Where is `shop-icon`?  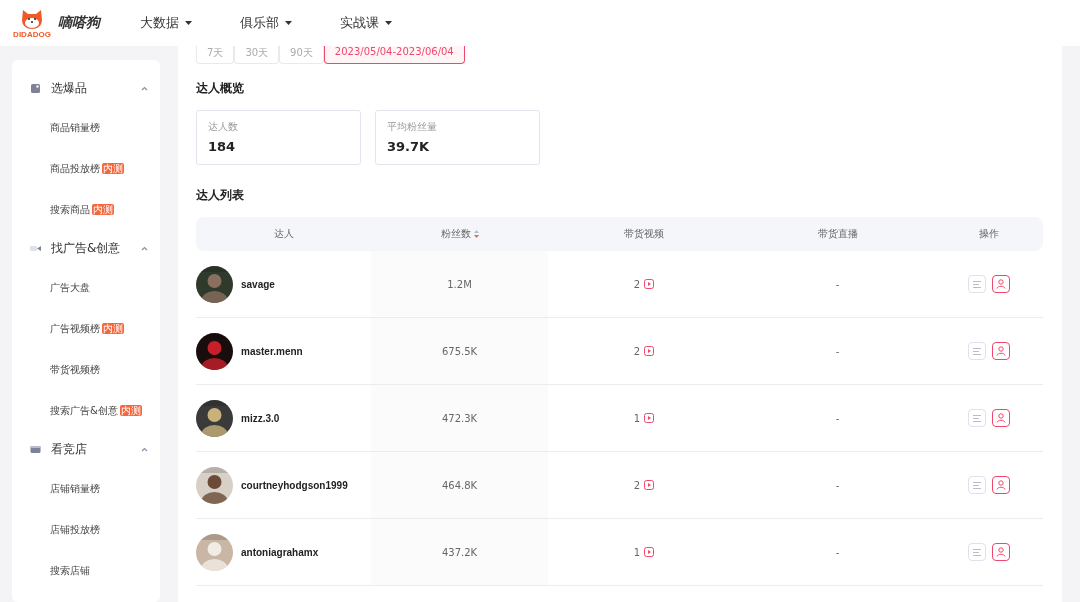 shop-icon is located at coordinates (35, 449).